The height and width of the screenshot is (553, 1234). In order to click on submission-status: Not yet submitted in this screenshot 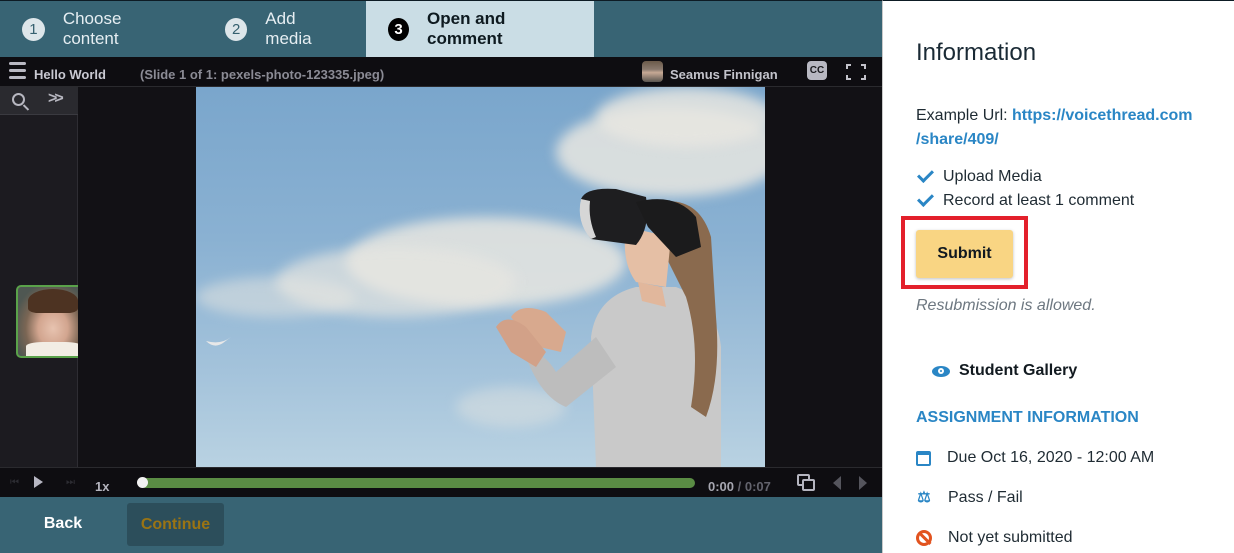, I will do `click(994, 538)`.